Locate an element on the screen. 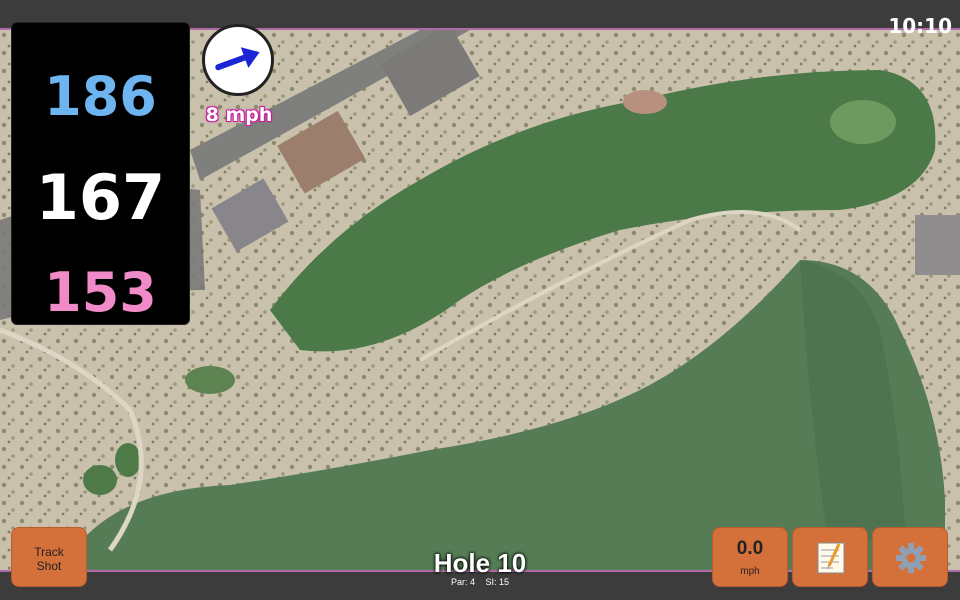 The height and width of the screenshot is (600, 960). notepad-icon is located at coordinates (831, 558).